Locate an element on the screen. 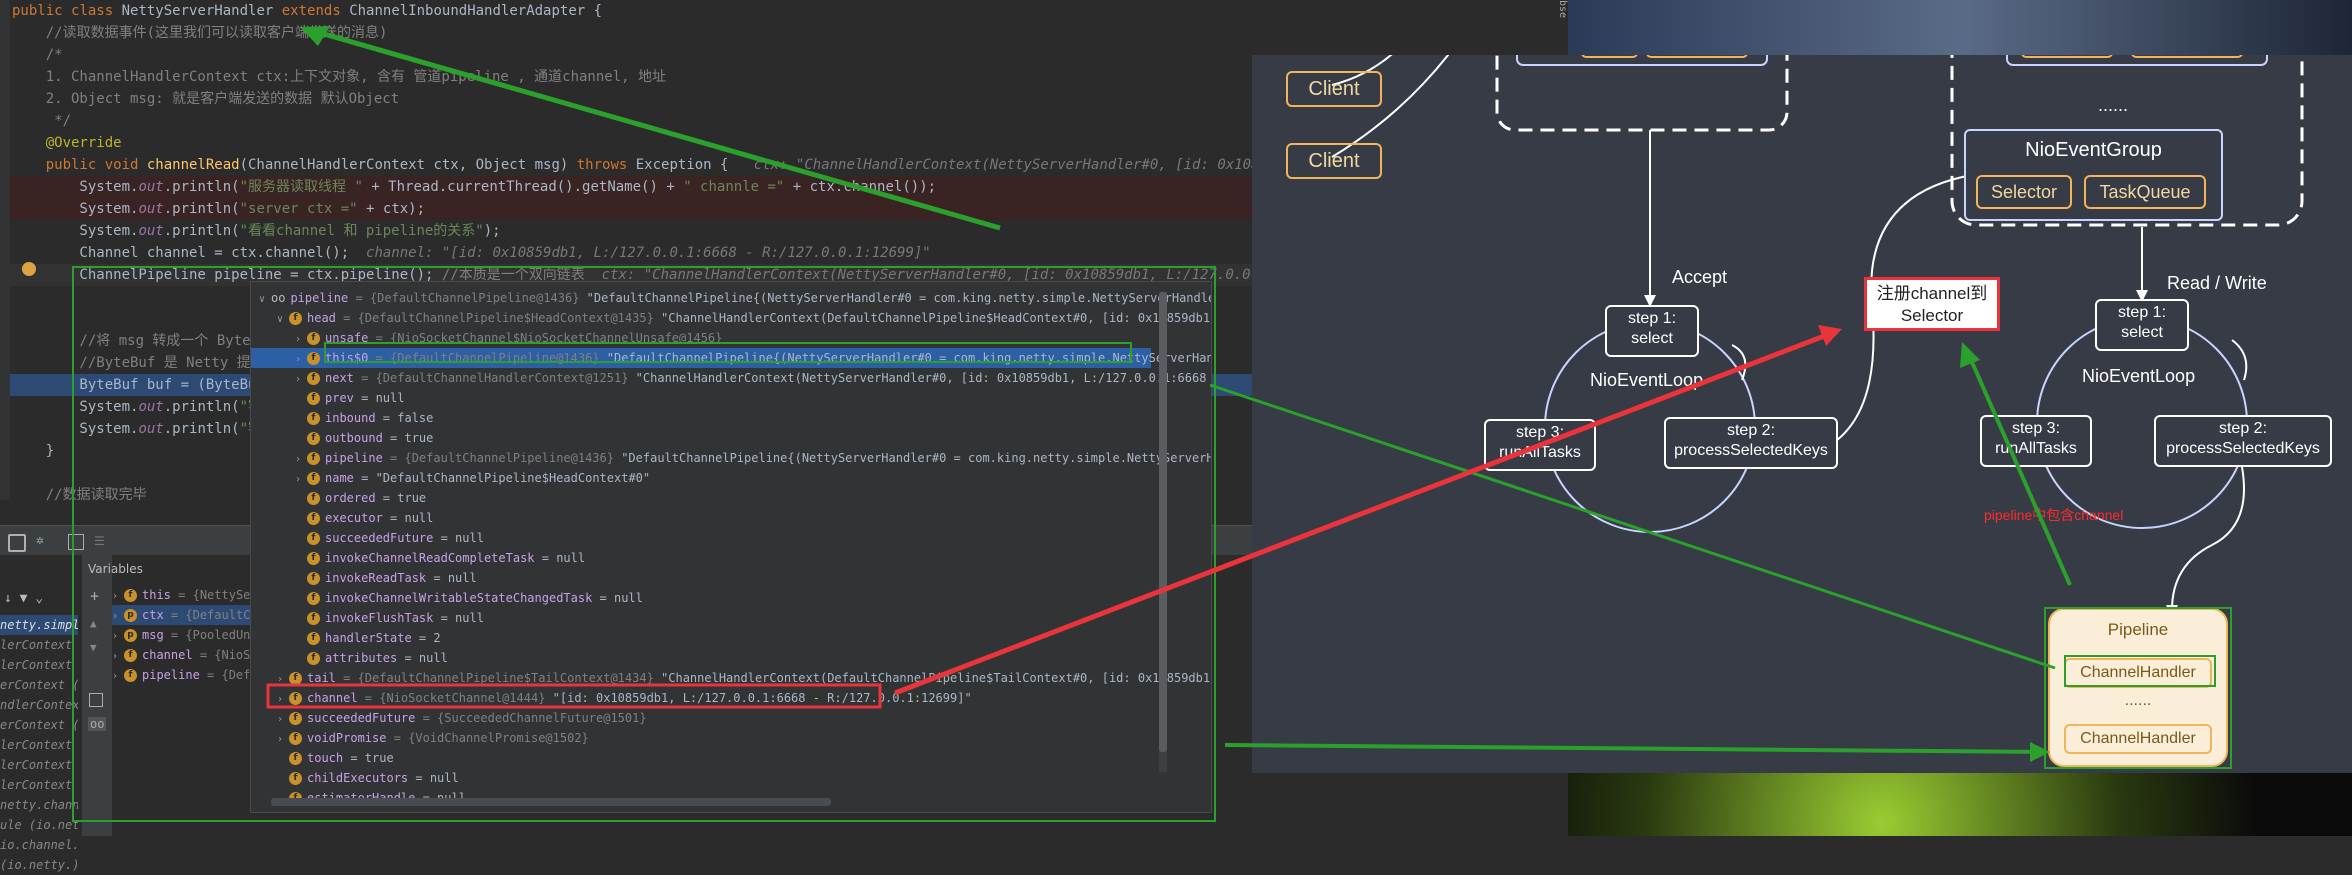 This screenshot has width=2352, height=875. field-value: = true is located at coordinates (408, 438).